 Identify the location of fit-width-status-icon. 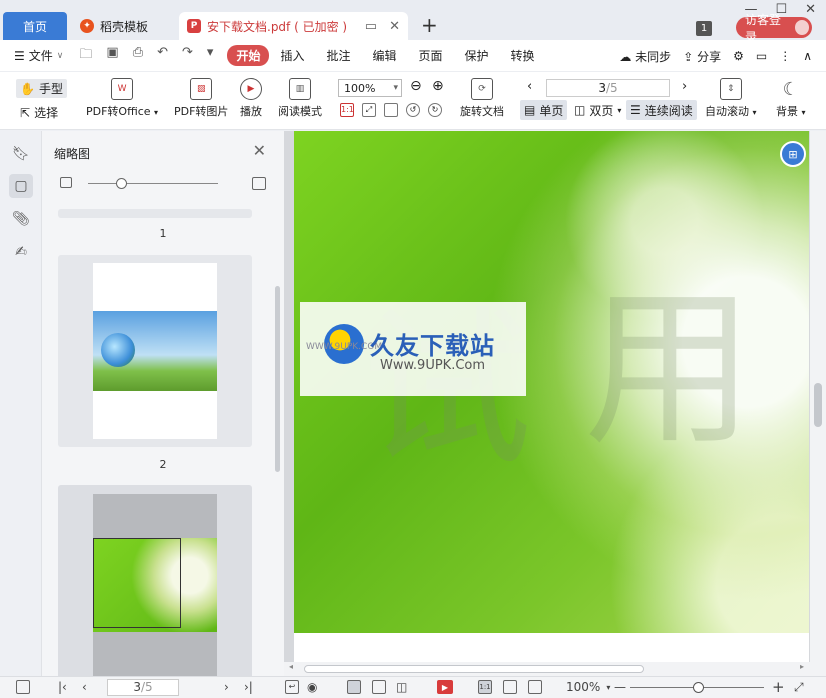
(535, 687).